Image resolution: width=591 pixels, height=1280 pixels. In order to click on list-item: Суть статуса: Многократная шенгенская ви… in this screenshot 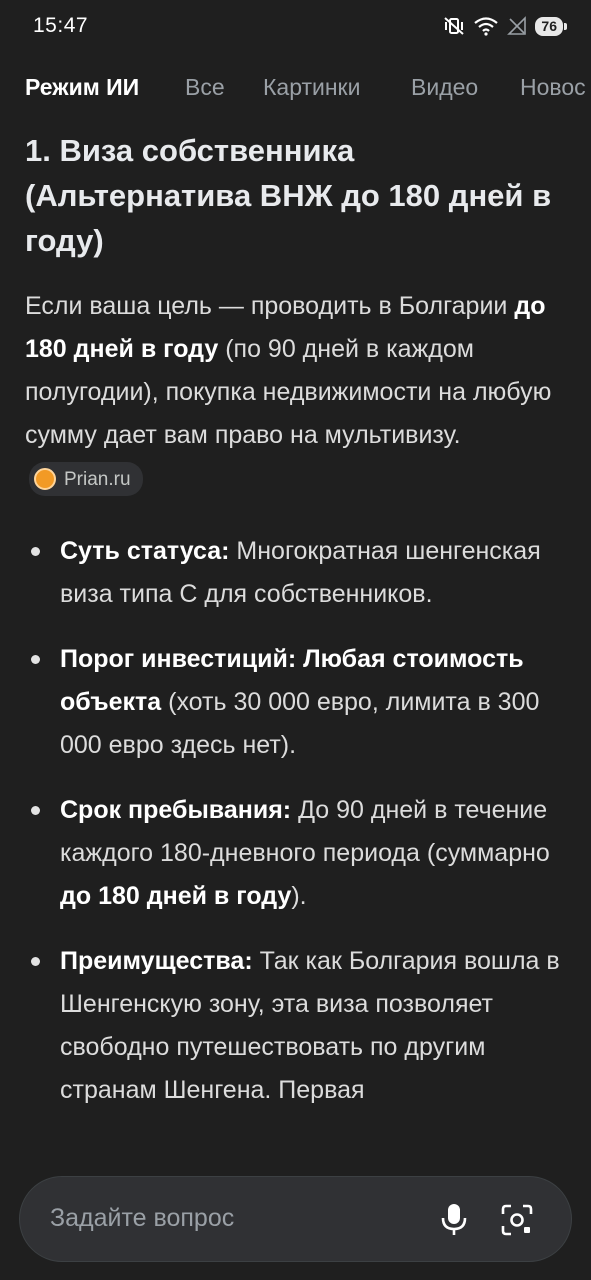, I will do `click(297, 573)`.